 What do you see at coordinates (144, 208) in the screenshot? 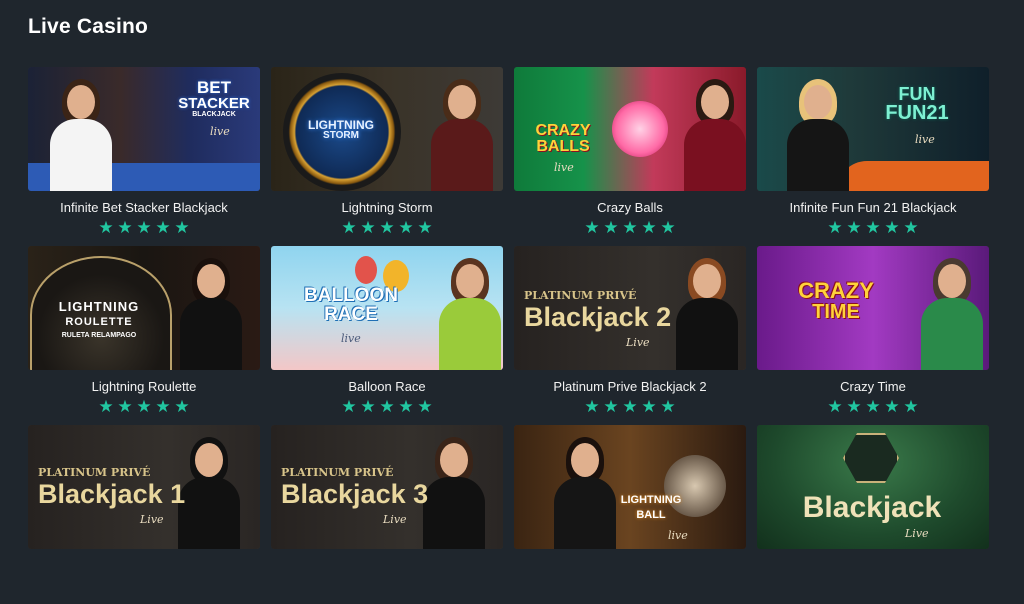
I see `game-title: Infinite Bet Stacker Blackjack` at bounding box center [144, 208].